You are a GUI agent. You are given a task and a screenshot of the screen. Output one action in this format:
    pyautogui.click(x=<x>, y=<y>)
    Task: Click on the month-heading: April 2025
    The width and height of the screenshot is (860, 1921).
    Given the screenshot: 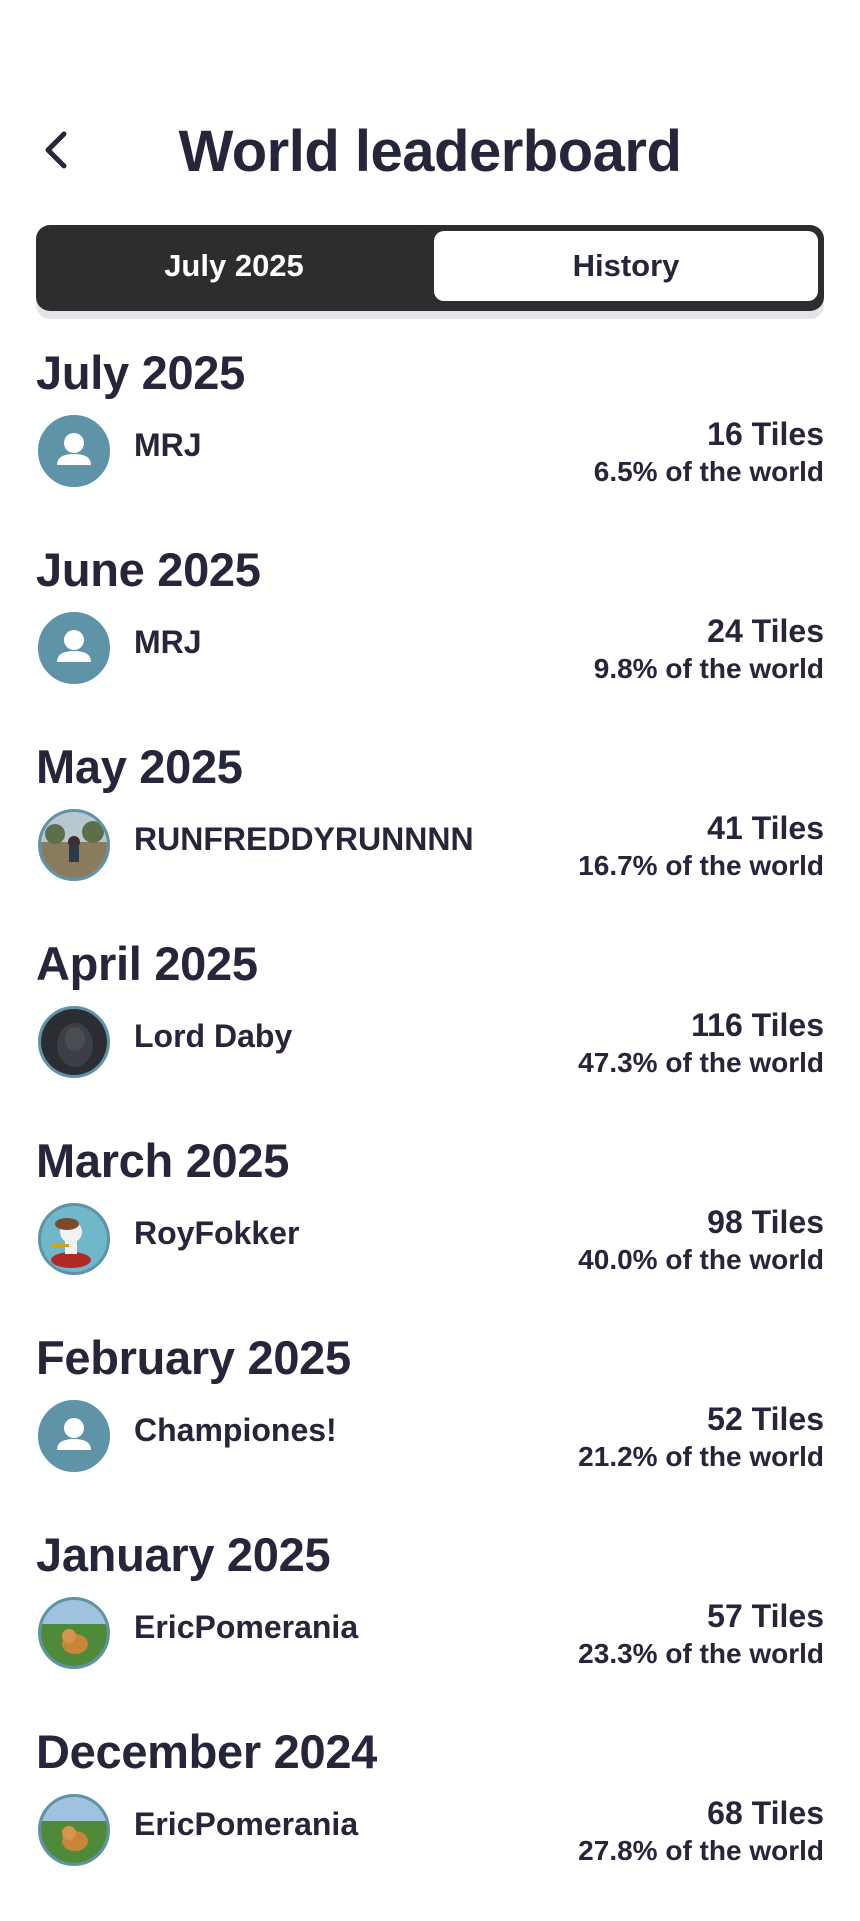 What is the action you would take?
    pyautogui.click(x=147, y=963)
    